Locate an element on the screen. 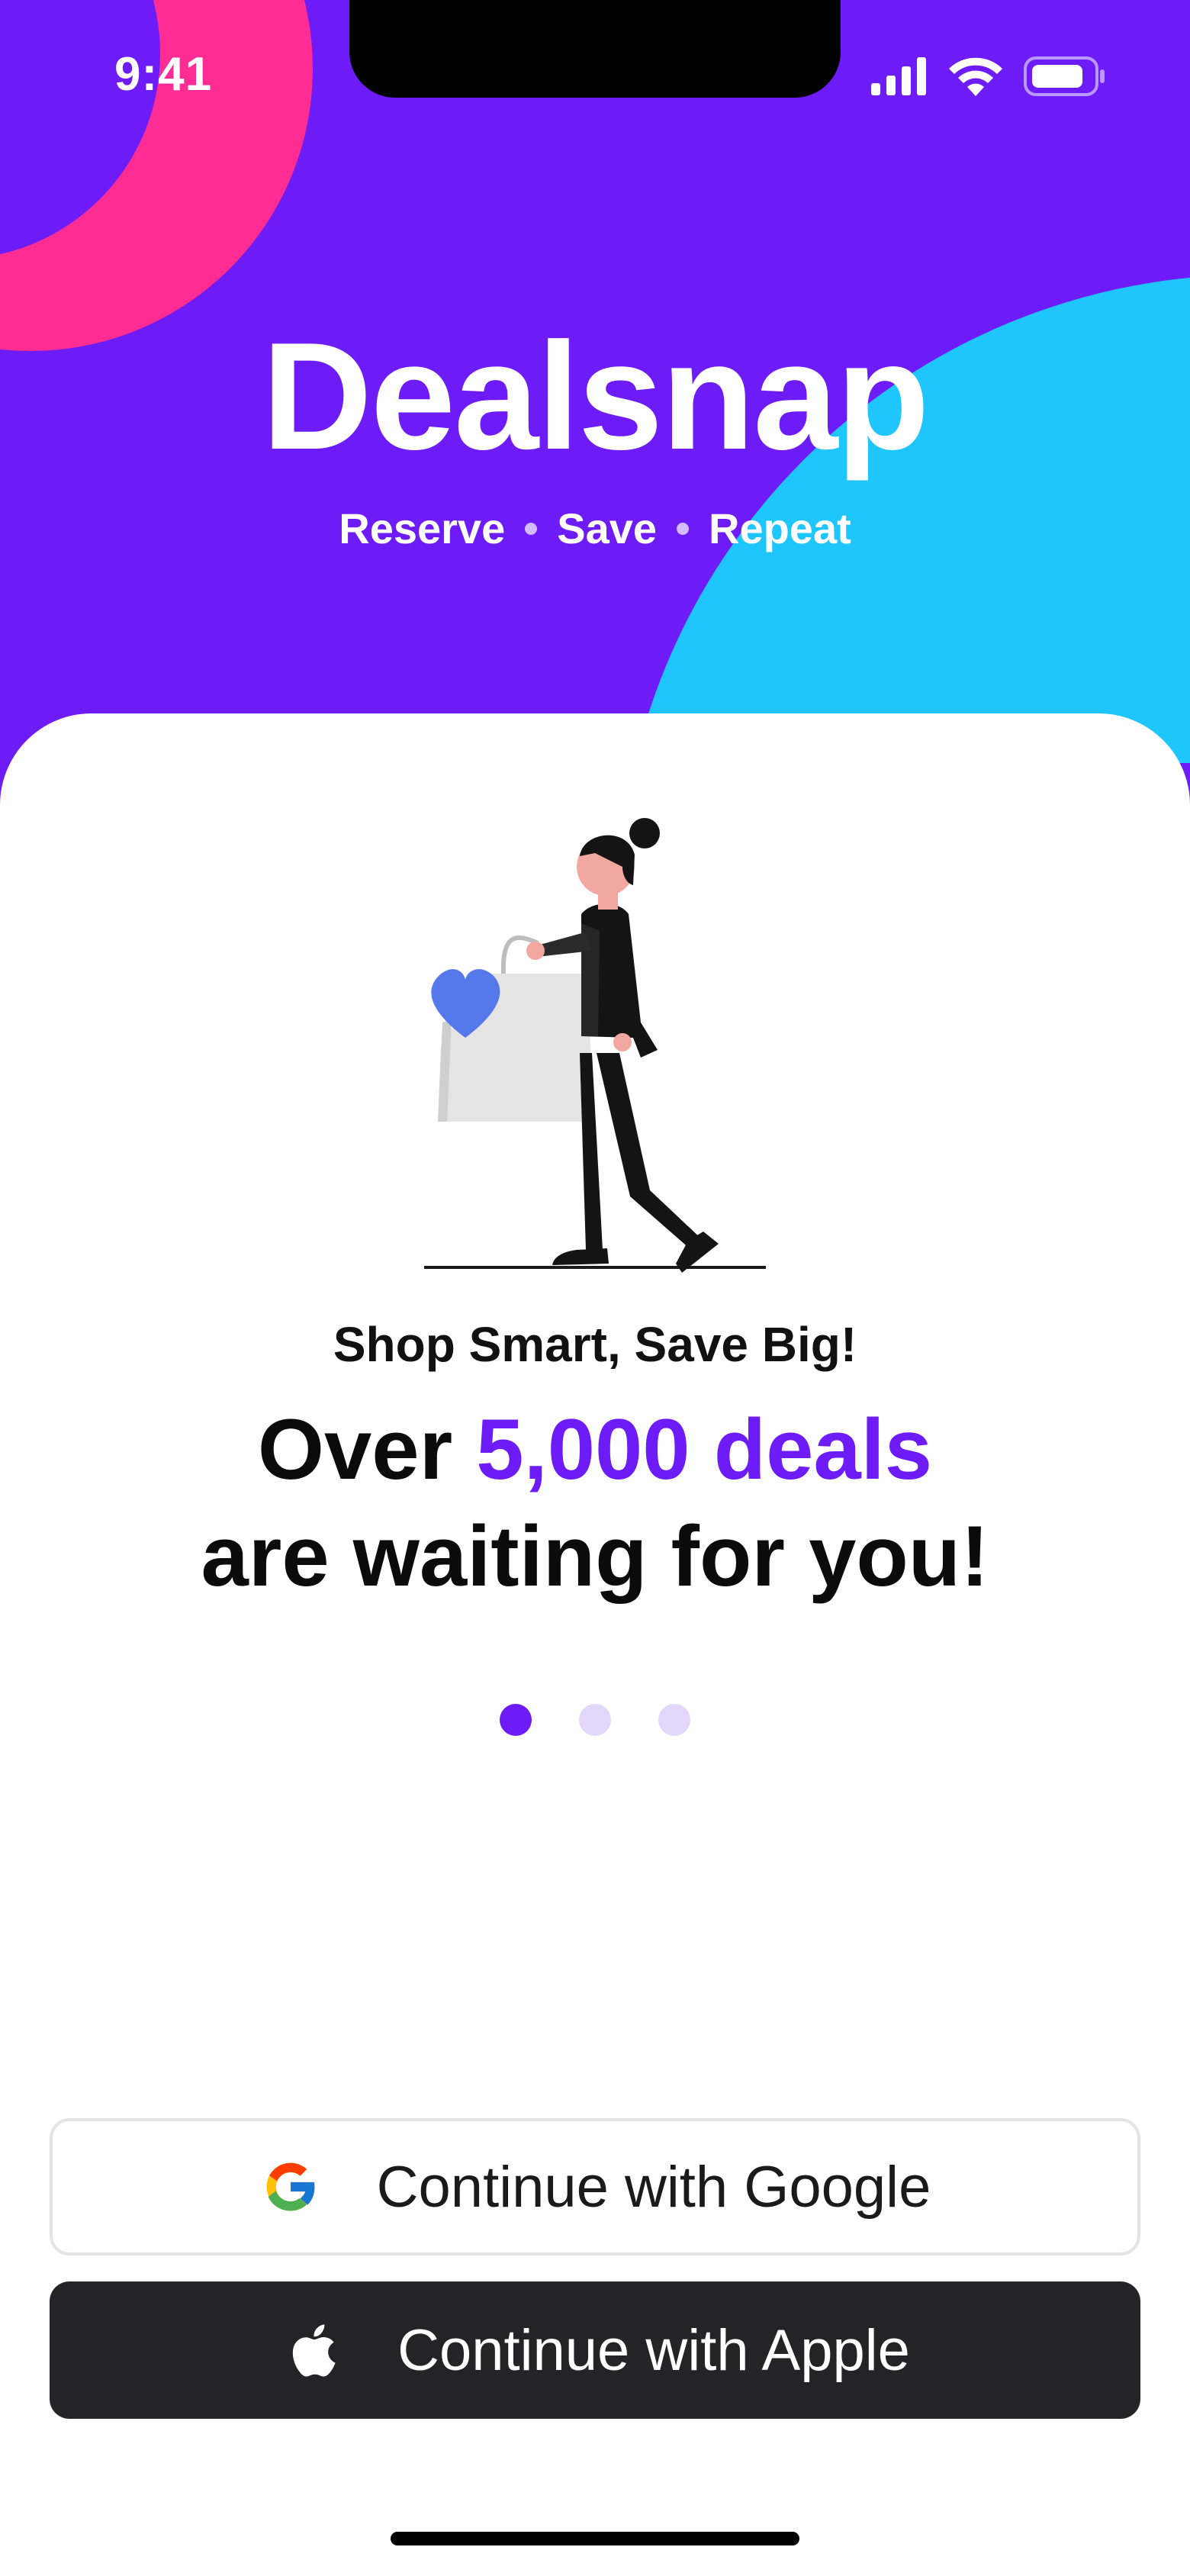 The image size is (1190, 2576). continue-with-google-button: Continue with Google is located at coordinates (595, 2187).